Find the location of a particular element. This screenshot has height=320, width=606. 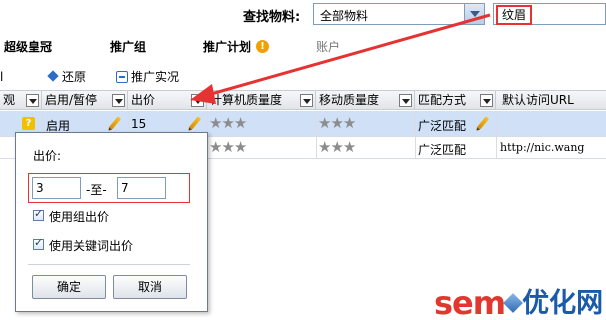

logo-badge-icon is located at coordinates (513, 303).